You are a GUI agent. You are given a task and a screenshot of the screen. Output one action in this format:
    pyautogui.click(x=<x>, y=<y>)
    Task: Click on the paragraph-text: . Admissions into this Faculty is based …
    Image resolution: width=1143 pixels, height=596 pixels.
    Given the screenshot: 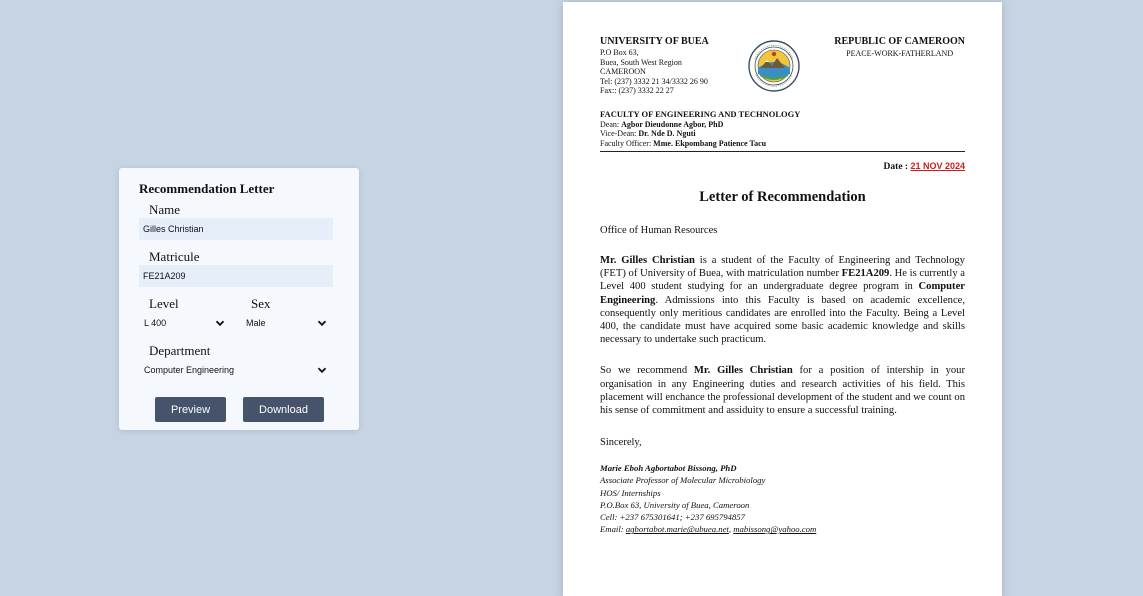 What is the action you would take?
    pyautogui.click(x=782, y=320)
    